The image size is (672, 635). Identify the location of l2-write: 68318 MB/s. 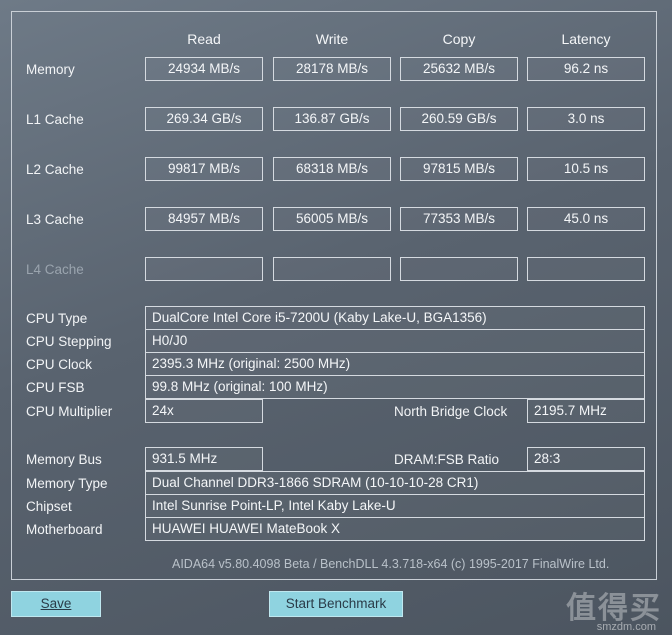
(332, 169).